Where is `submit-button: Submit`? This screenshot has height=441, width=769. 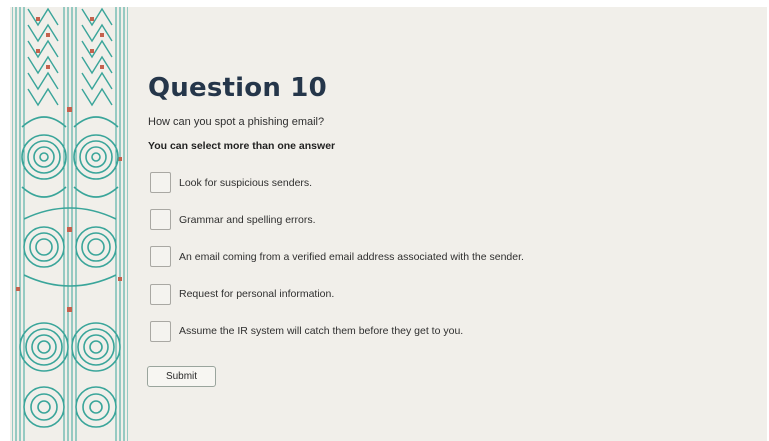 submit-button: Submit is located at coordinates (181, 376).